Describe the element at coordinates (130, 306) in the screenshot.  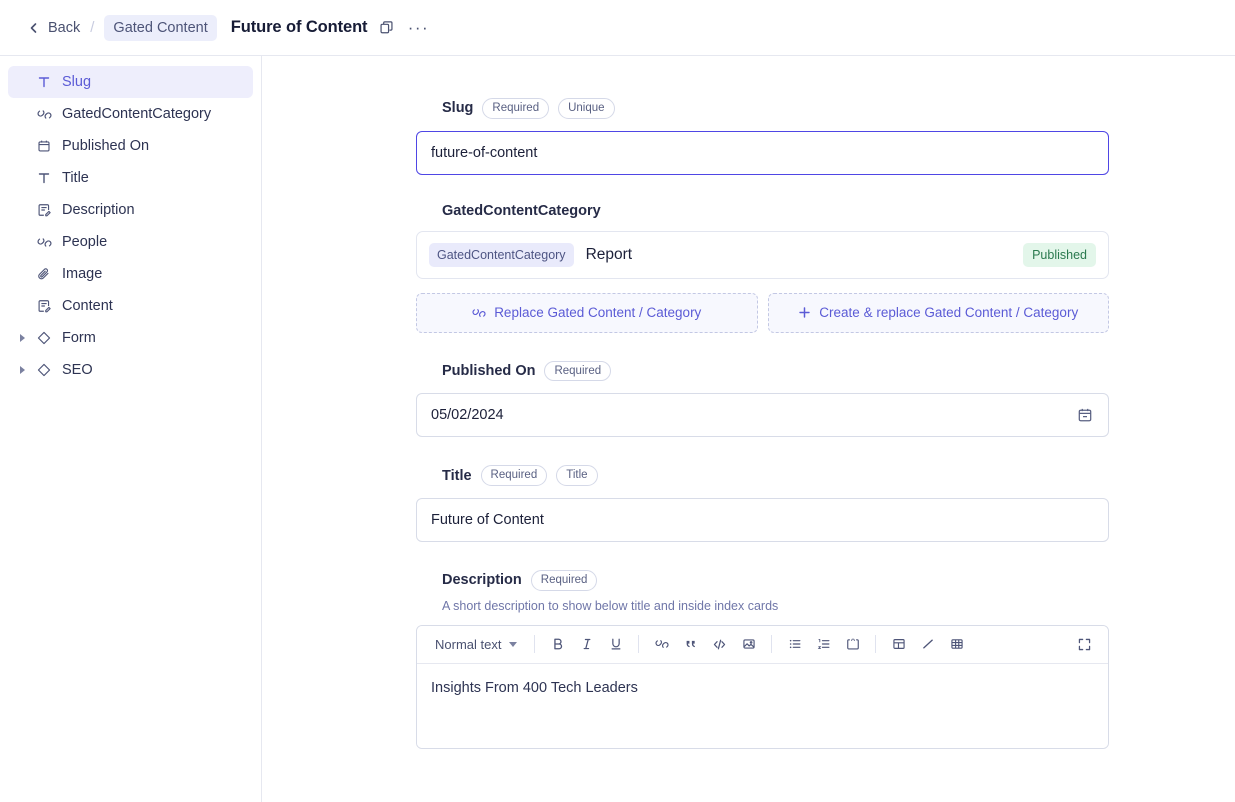
I see `sidebar-item-content: Content` at that location.